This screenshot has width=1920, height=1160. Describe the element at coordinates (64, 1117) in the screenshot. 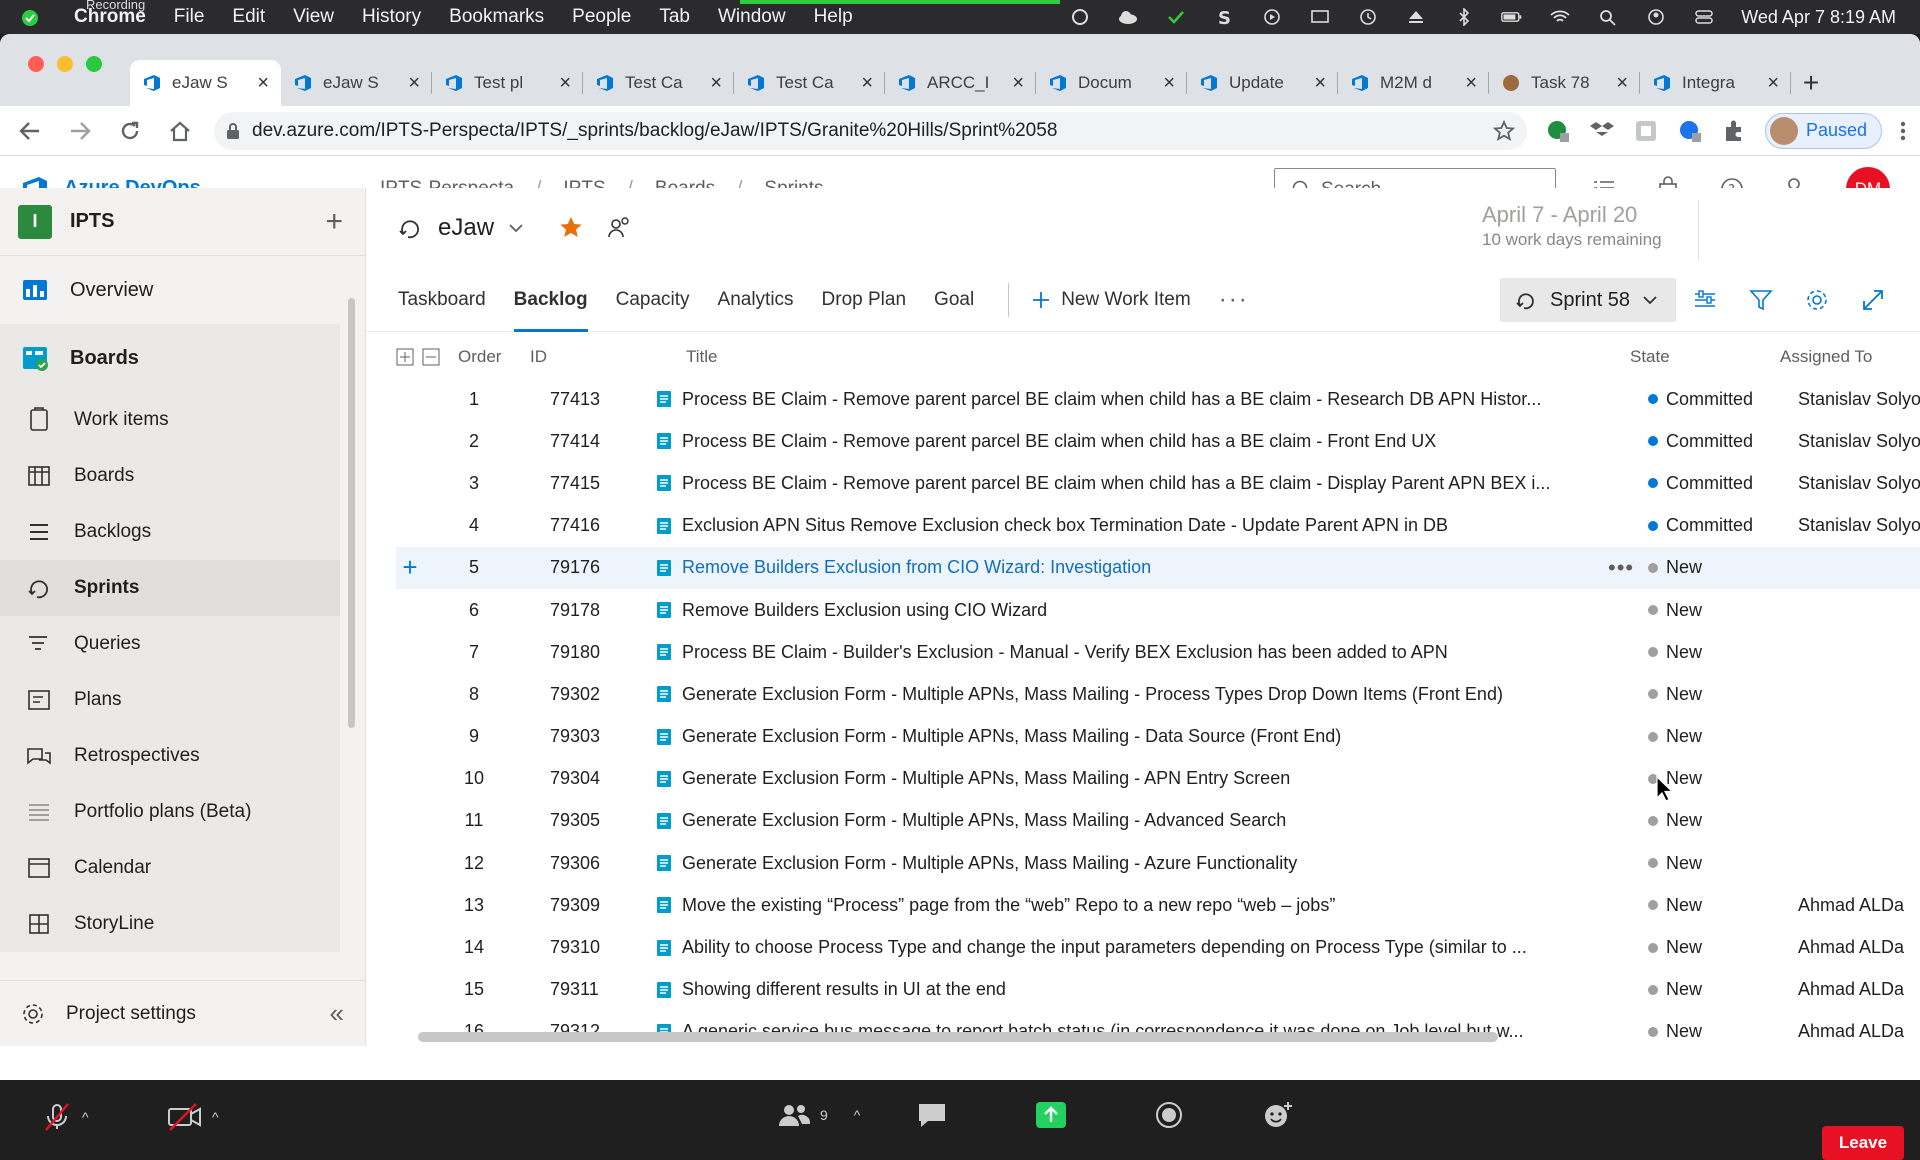

I see `mute-button: ^` at that location.